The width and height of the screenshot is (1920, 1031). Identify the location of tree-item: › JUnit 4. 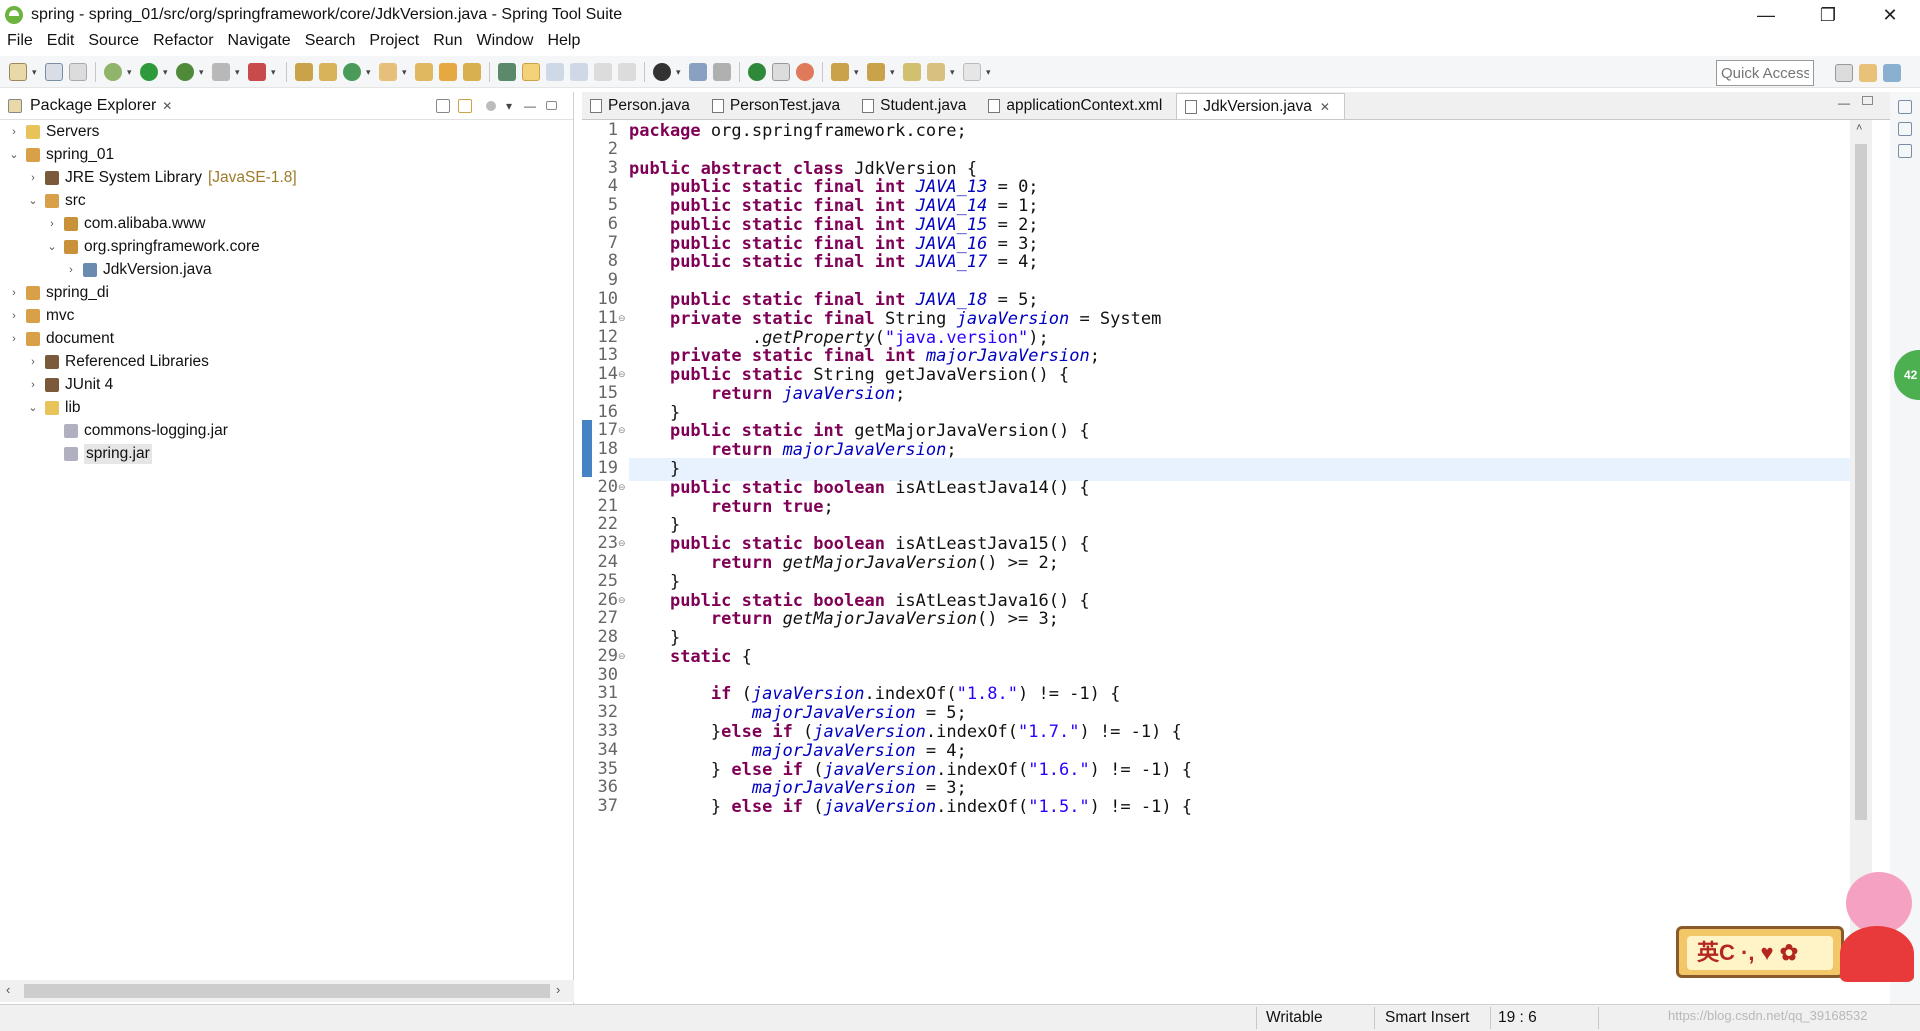
(287, 384).